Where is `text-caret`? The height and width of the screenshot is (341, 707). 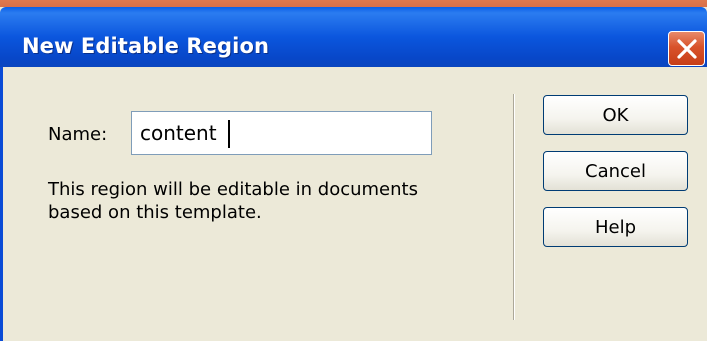
text-caret is located at coordinates (229, 134).